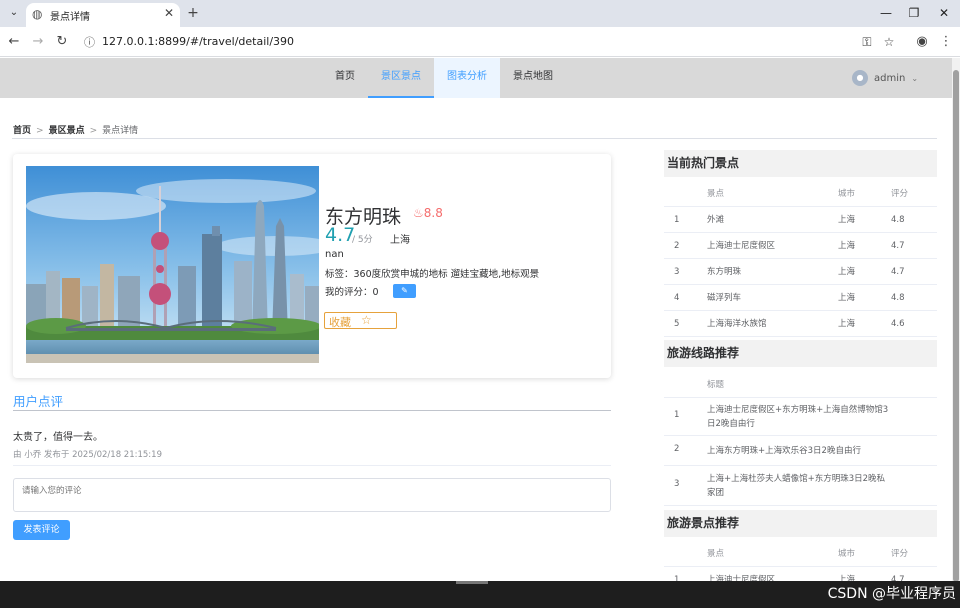  I want to click on breadcrumb: 首页 > 景区景点 > 景点详情, so click(75, 129).